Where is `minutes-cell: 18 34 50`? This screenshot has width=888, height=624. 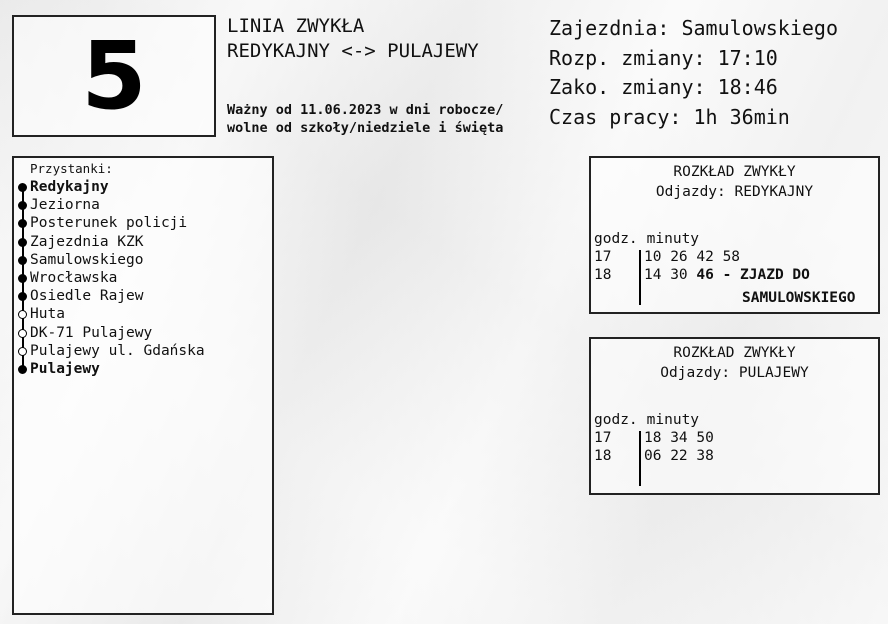
minutes-cell: 18 34 50 is located at coordinates (759, 438).